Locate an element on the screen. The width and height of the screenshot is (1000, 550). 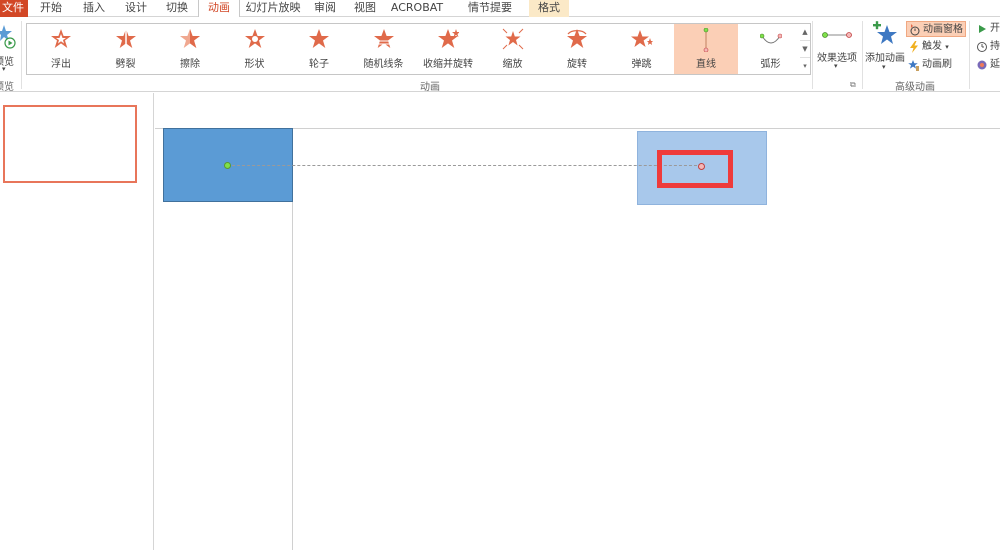
tab-item: 动画 is located at coordinates (219, 9).